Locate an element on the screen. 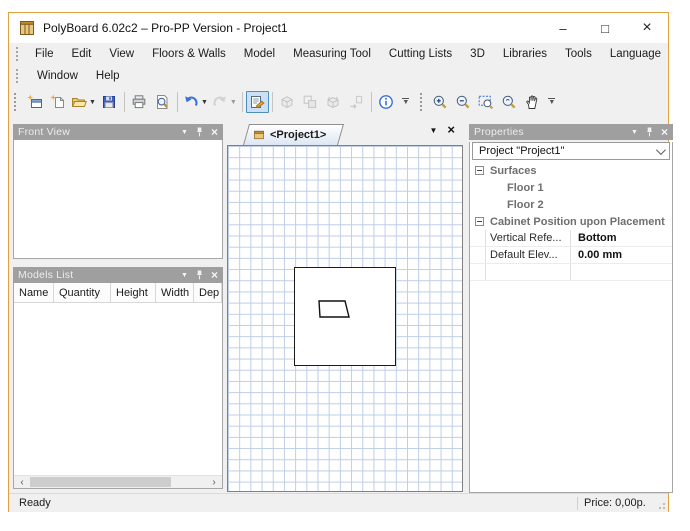 The image size is (690, 531). menu-item-floors-walls: Floors & Walls is located at coordinates (189, 54).